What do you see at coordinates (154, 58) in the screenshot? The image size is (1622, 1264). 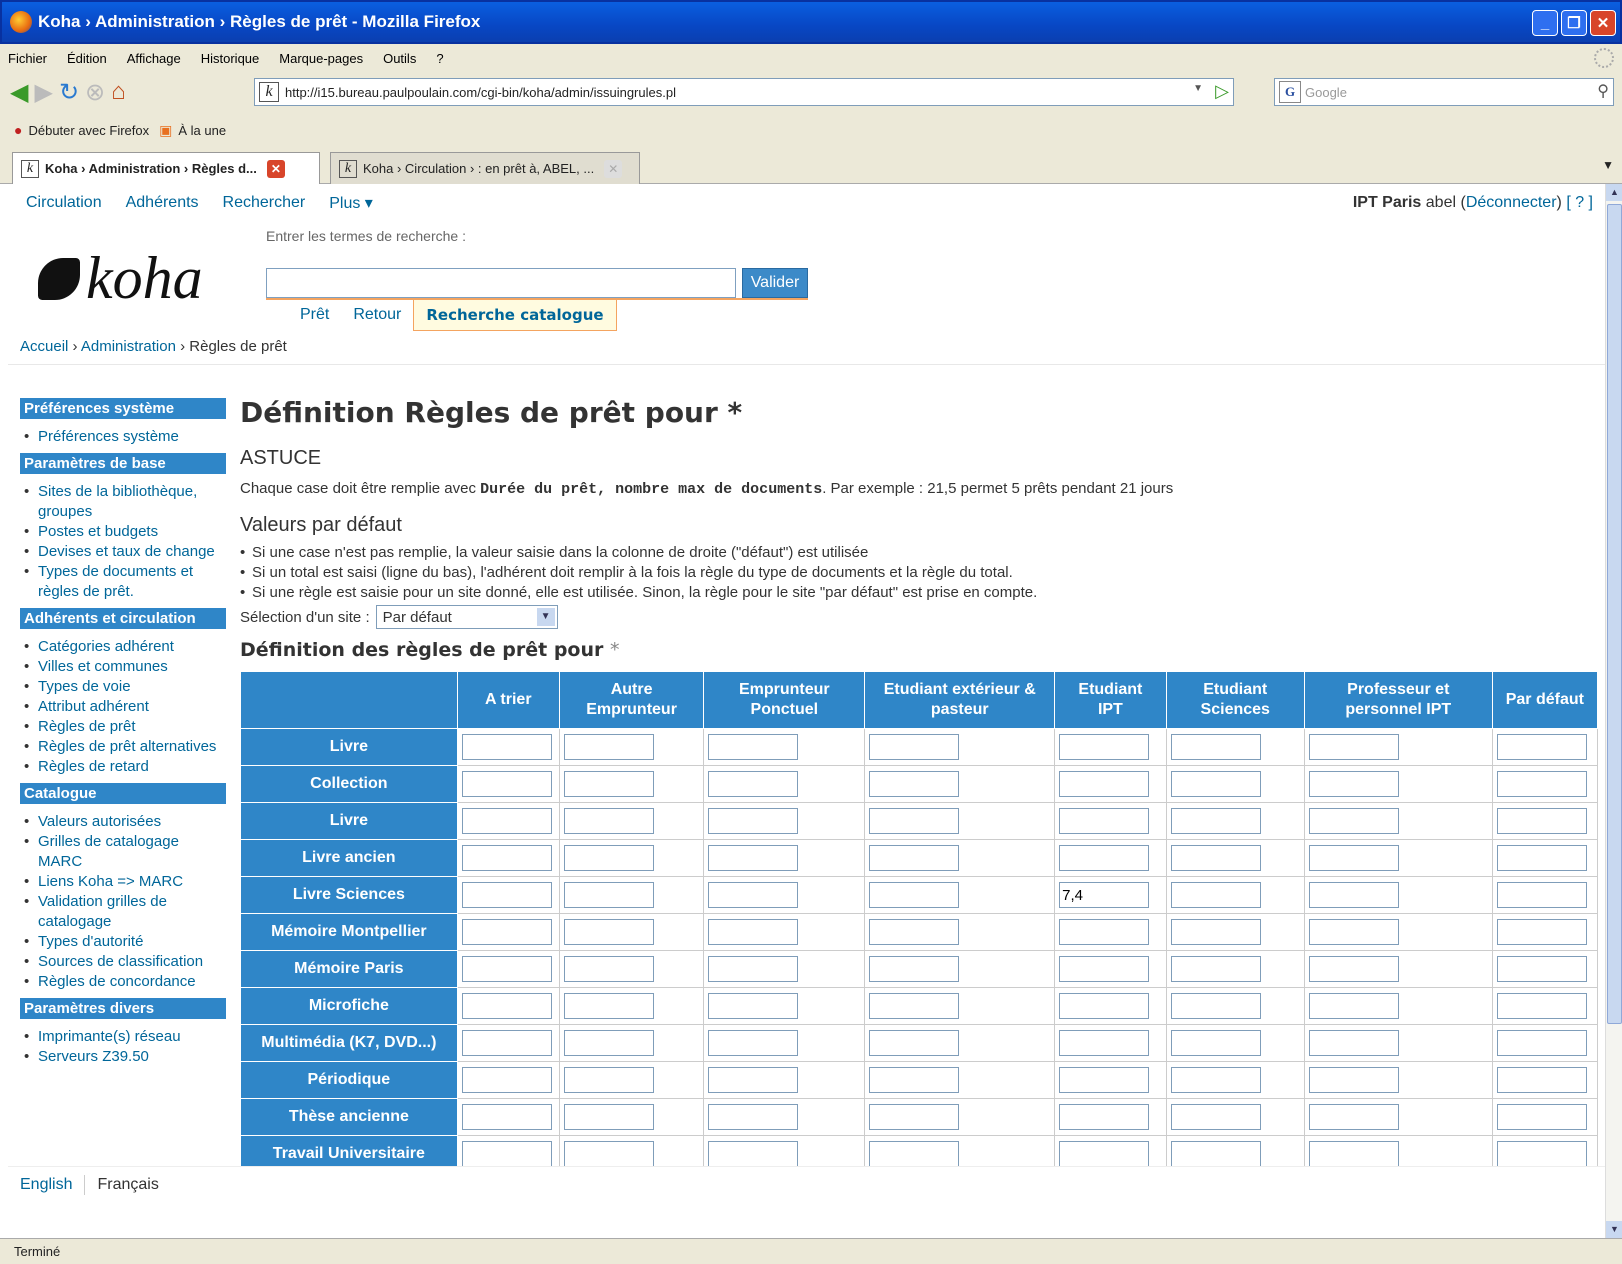 I see `menu-view: Affichage` at bounding box center [154, 58].